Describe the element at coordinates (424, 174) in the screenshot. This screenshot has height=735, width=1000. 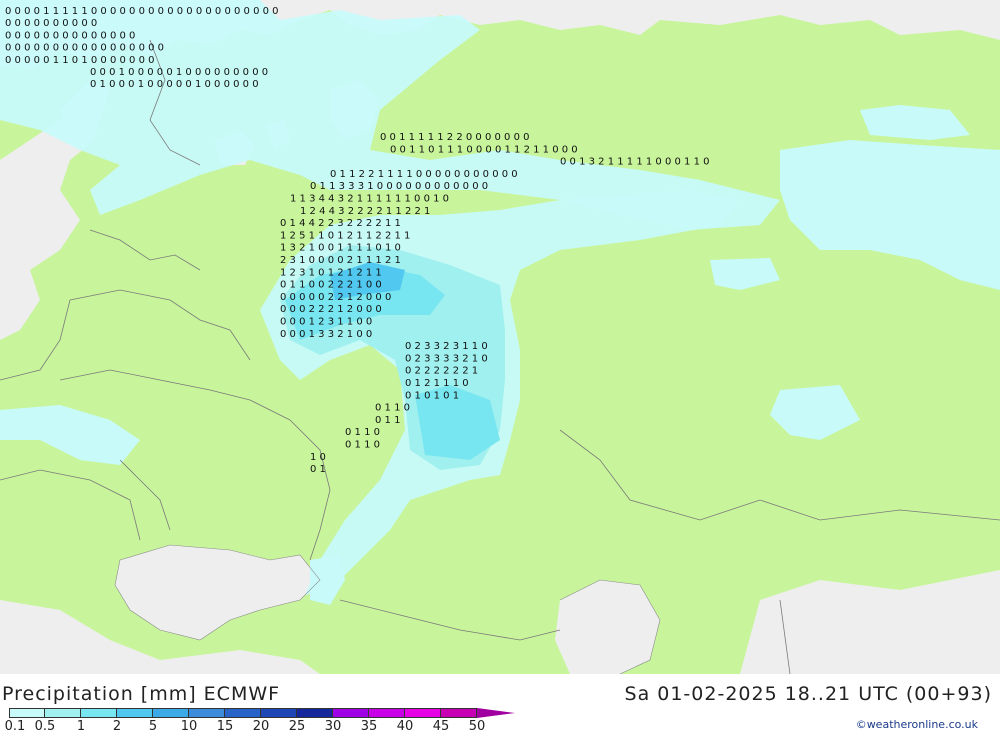
I see `precip-value-row: 0 1 1 2 2 1 1 1 1 0 0 0 0 0 0 0 0 0 0 0` at that location.